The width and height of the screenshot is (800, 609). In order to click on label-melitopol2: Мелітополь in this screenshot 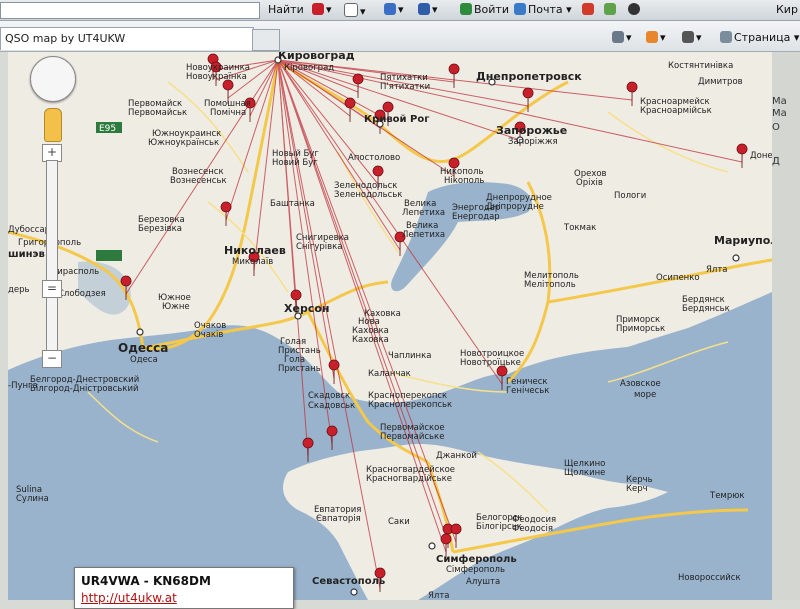, I will do `click(550, 285)`.